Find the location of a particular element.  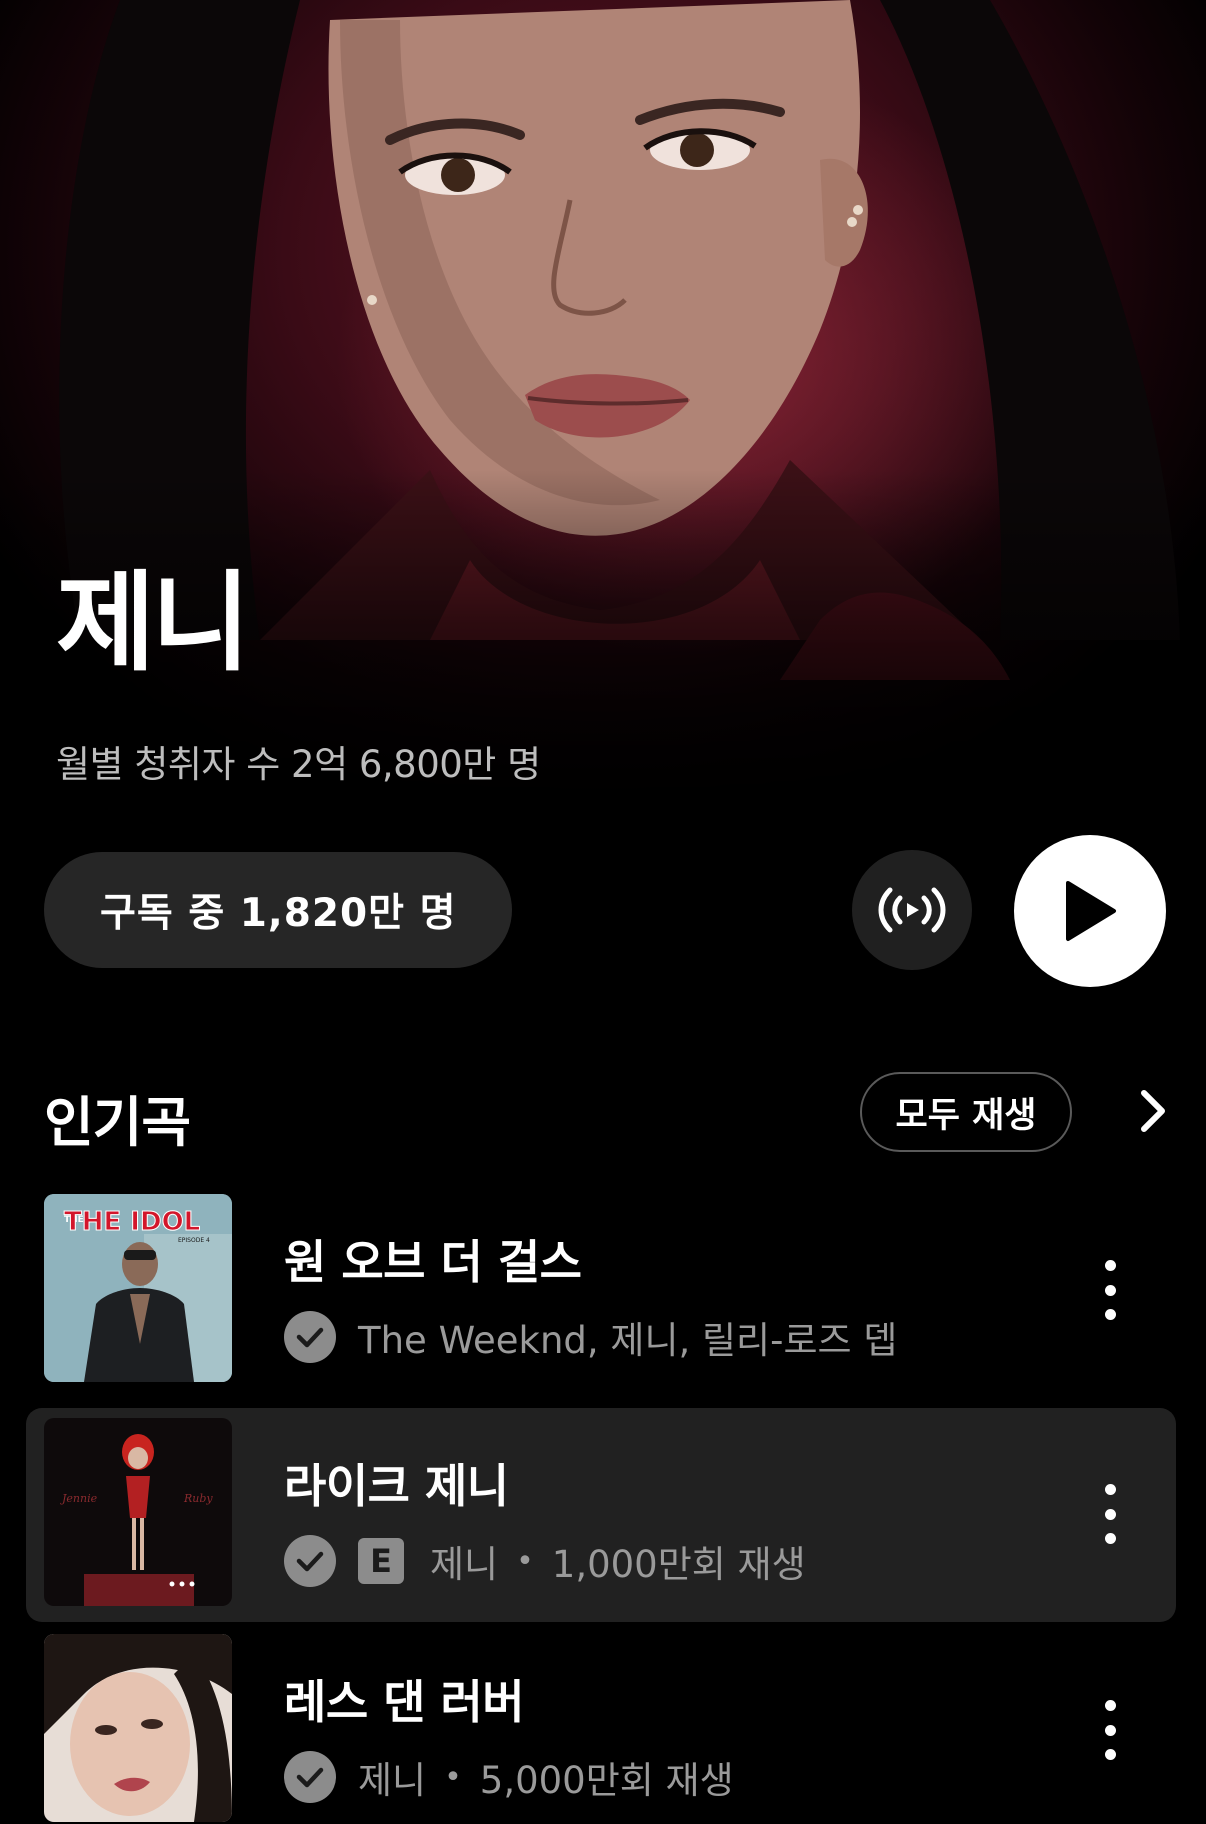

album-art-sublabel: EPISODE 4 is located at coordinates (194, 1240).